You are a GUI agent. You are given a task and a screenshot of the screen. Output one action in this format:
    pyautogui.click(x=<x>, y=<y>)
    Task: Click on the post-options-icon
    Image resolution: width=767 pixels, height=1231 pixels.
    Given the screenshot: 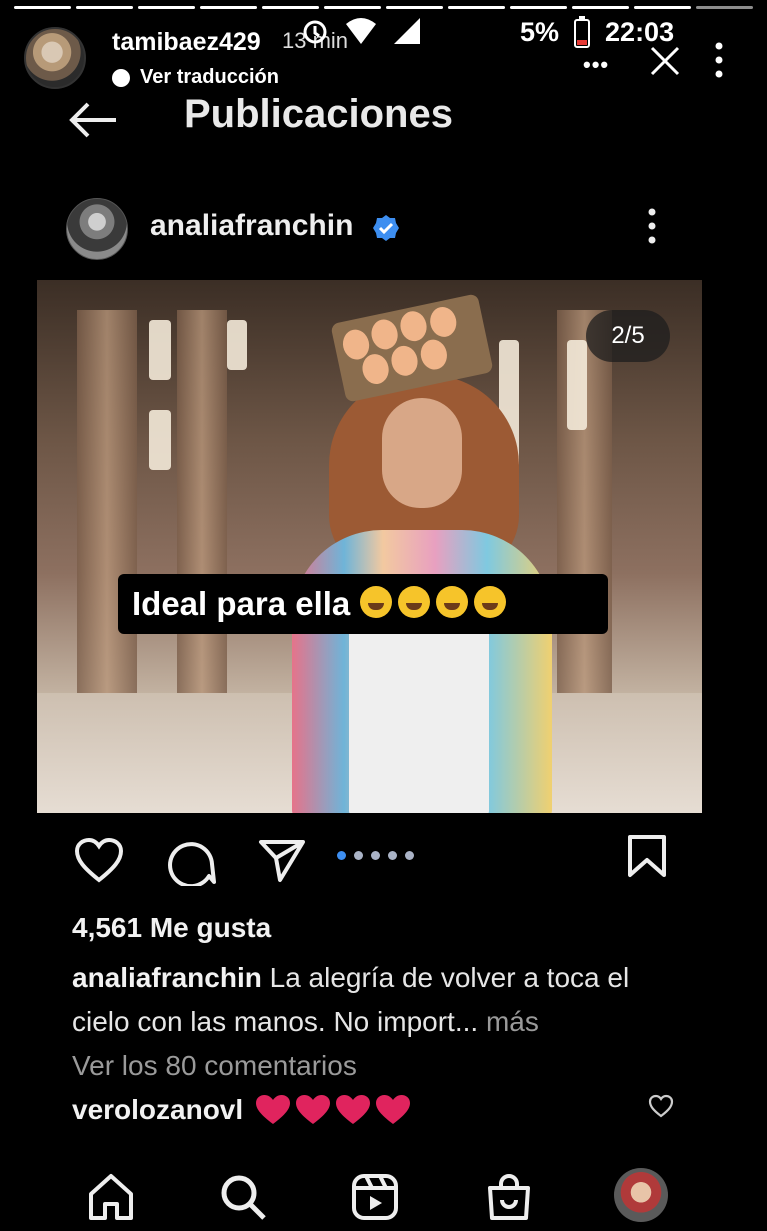 What is the action you would take?
    pyautogui.click(x=652, y=226)
    